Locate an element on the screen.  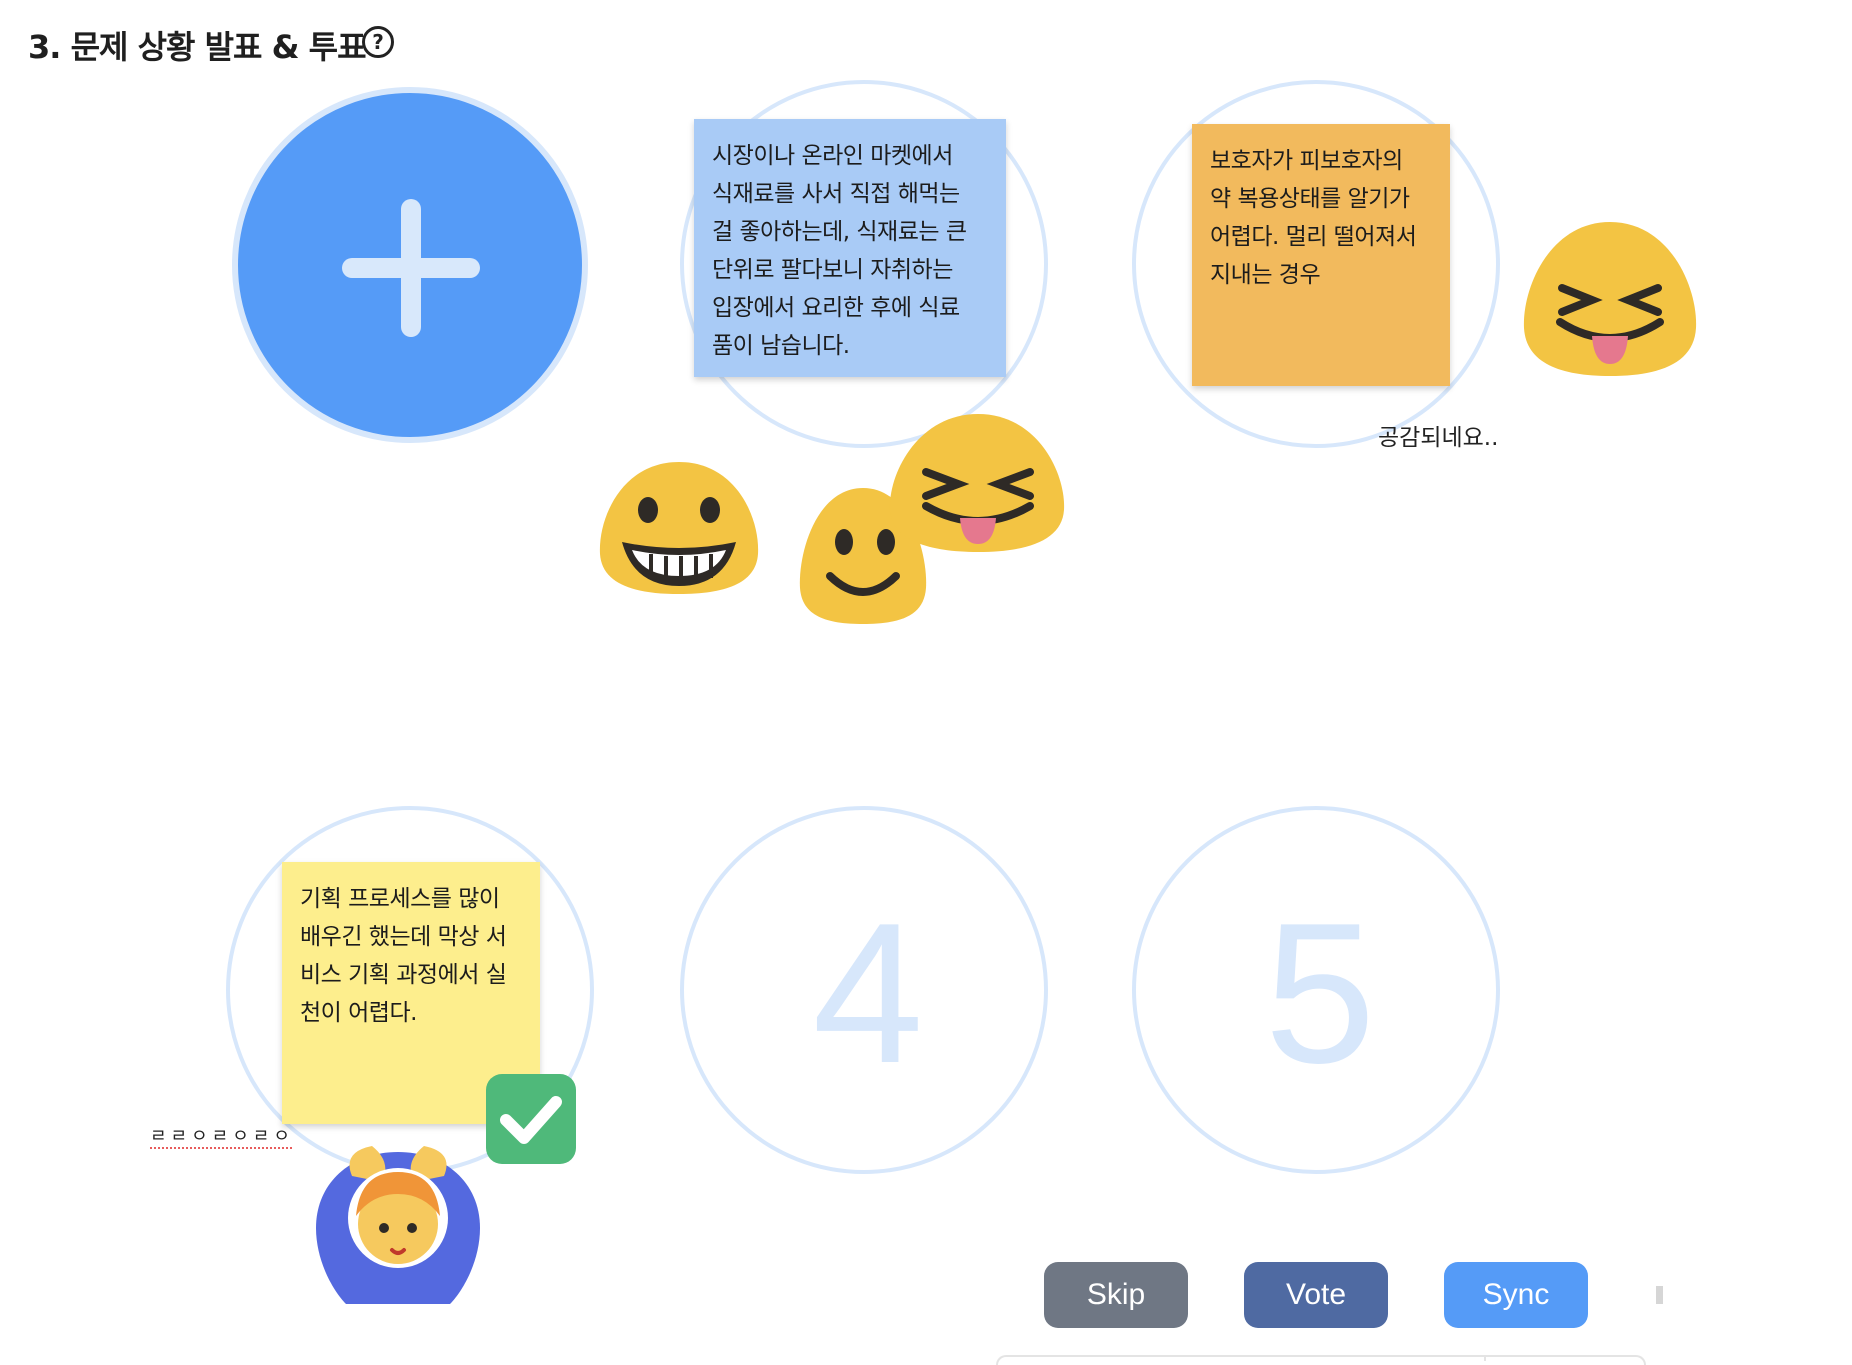
vote-button: Vote is located at coordinates (1316, 1295).